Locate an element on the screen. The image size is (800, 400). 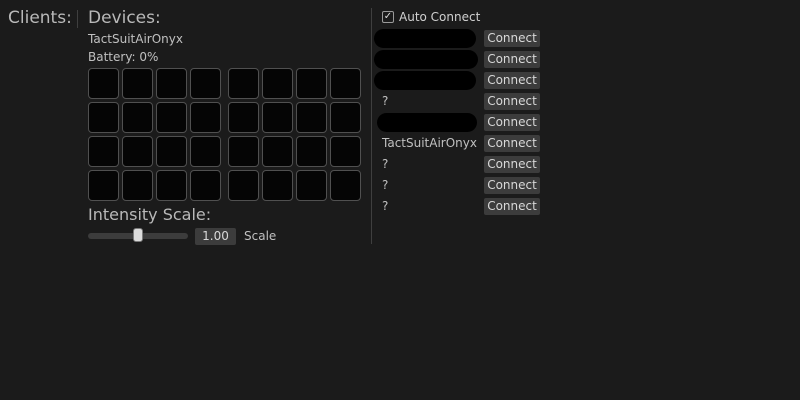
clients-separator is located at coordinates (77, 19).